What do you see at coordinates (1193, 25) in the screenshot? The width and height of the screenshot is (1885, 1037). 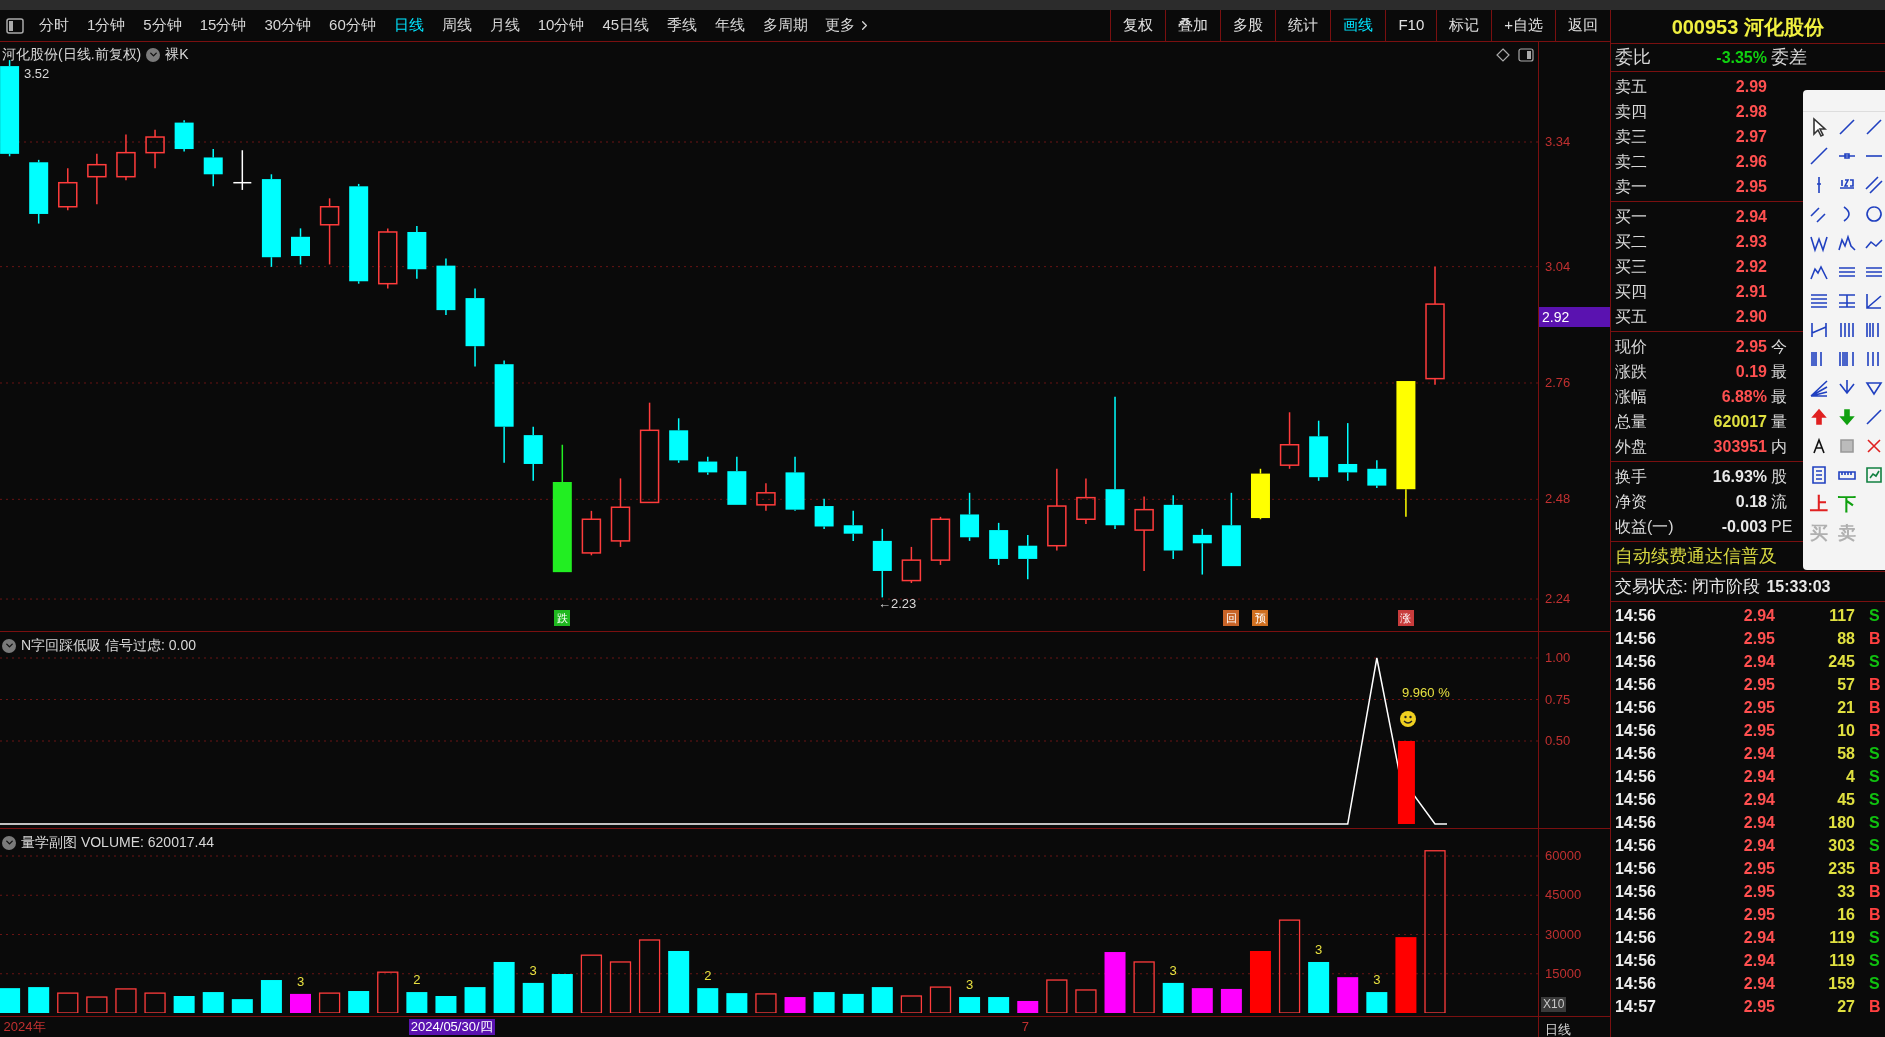 I see `toolbar-button: 叠加` at bounding box center [1193, 25].